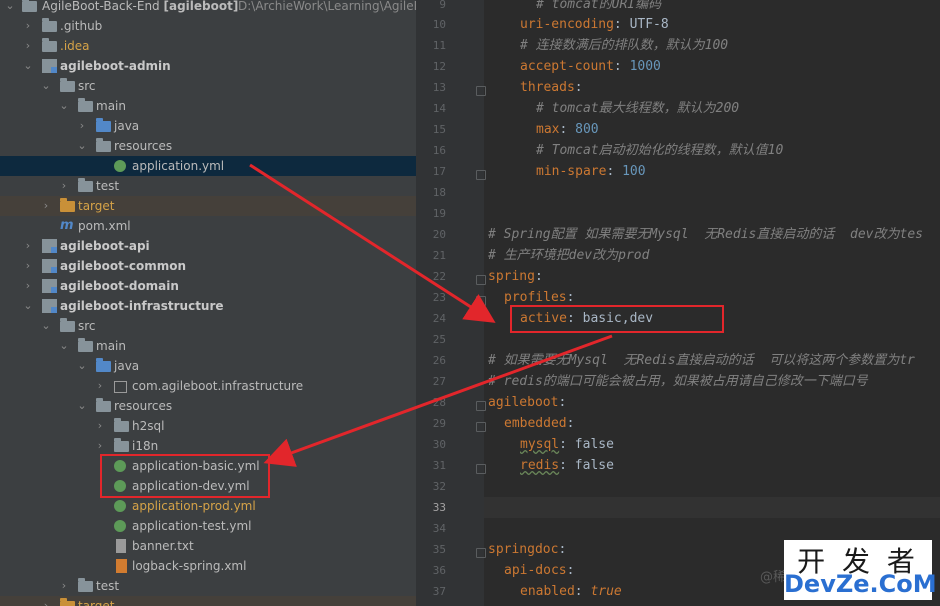 This screenshot has height=606, width=940. I want to click on code-line-36: api-docs:, so click(539, 570).